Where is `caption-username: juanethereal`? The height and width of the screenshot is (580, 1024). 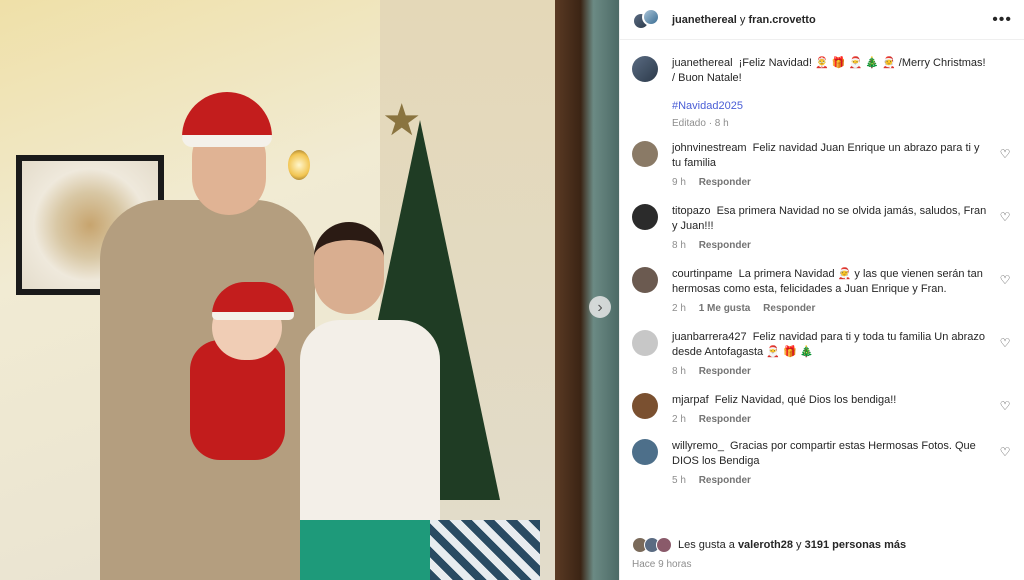 caption-username: juanethereal is located at coordinates (702, 63).